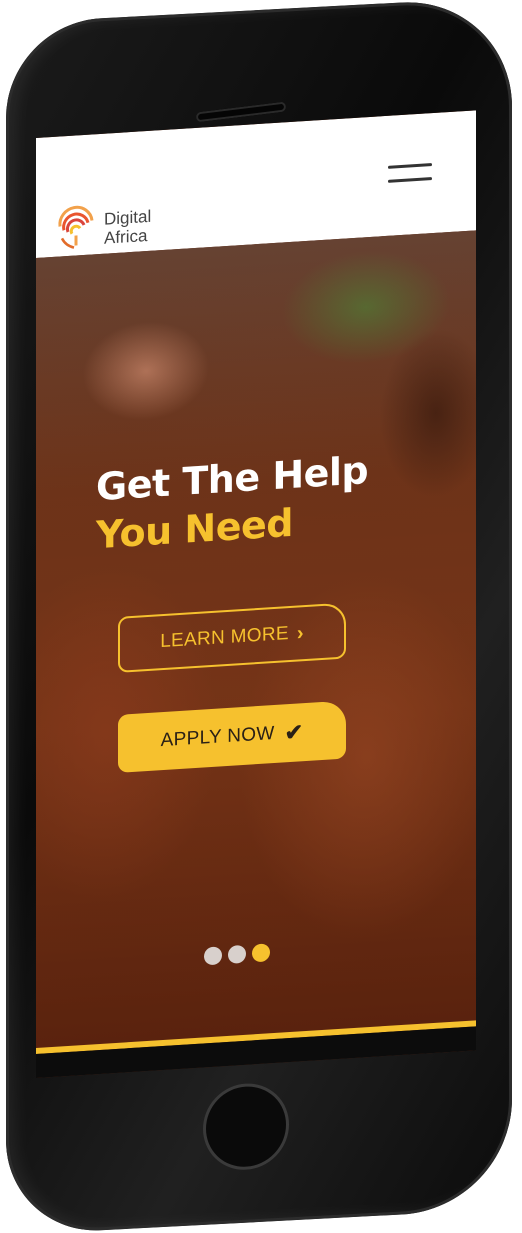 The image size is (522, 1233). Describe the element at coordinates (241, 112) in the screenshot. I see `earpiece-speaker` at that location.